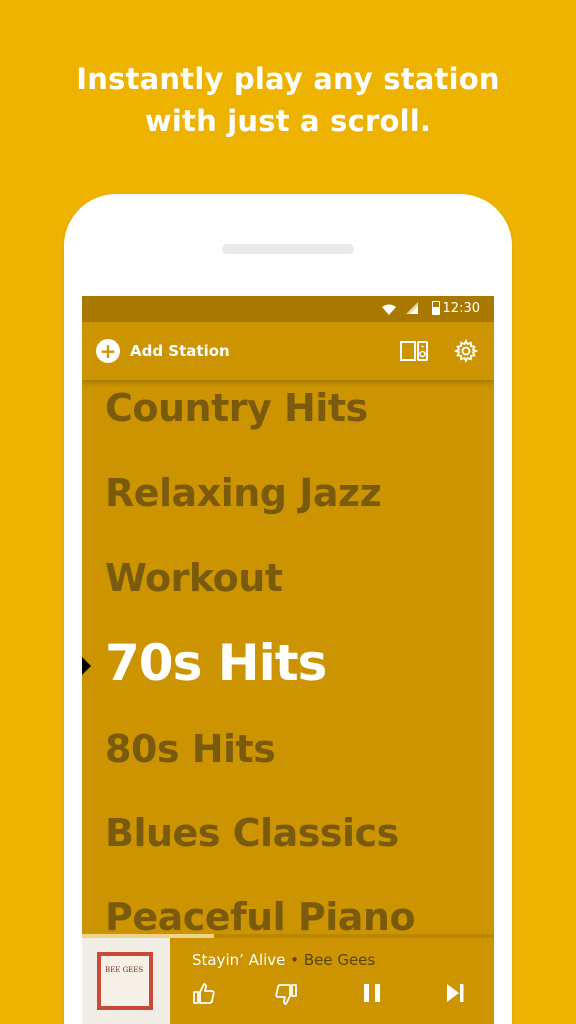 The height and width of the screenshot is (1024, 576). What do you see at coordinates (239, 960) in the screenshot?
I see `track-title: Stayin’ Alive` at bounding box center [239, 960].